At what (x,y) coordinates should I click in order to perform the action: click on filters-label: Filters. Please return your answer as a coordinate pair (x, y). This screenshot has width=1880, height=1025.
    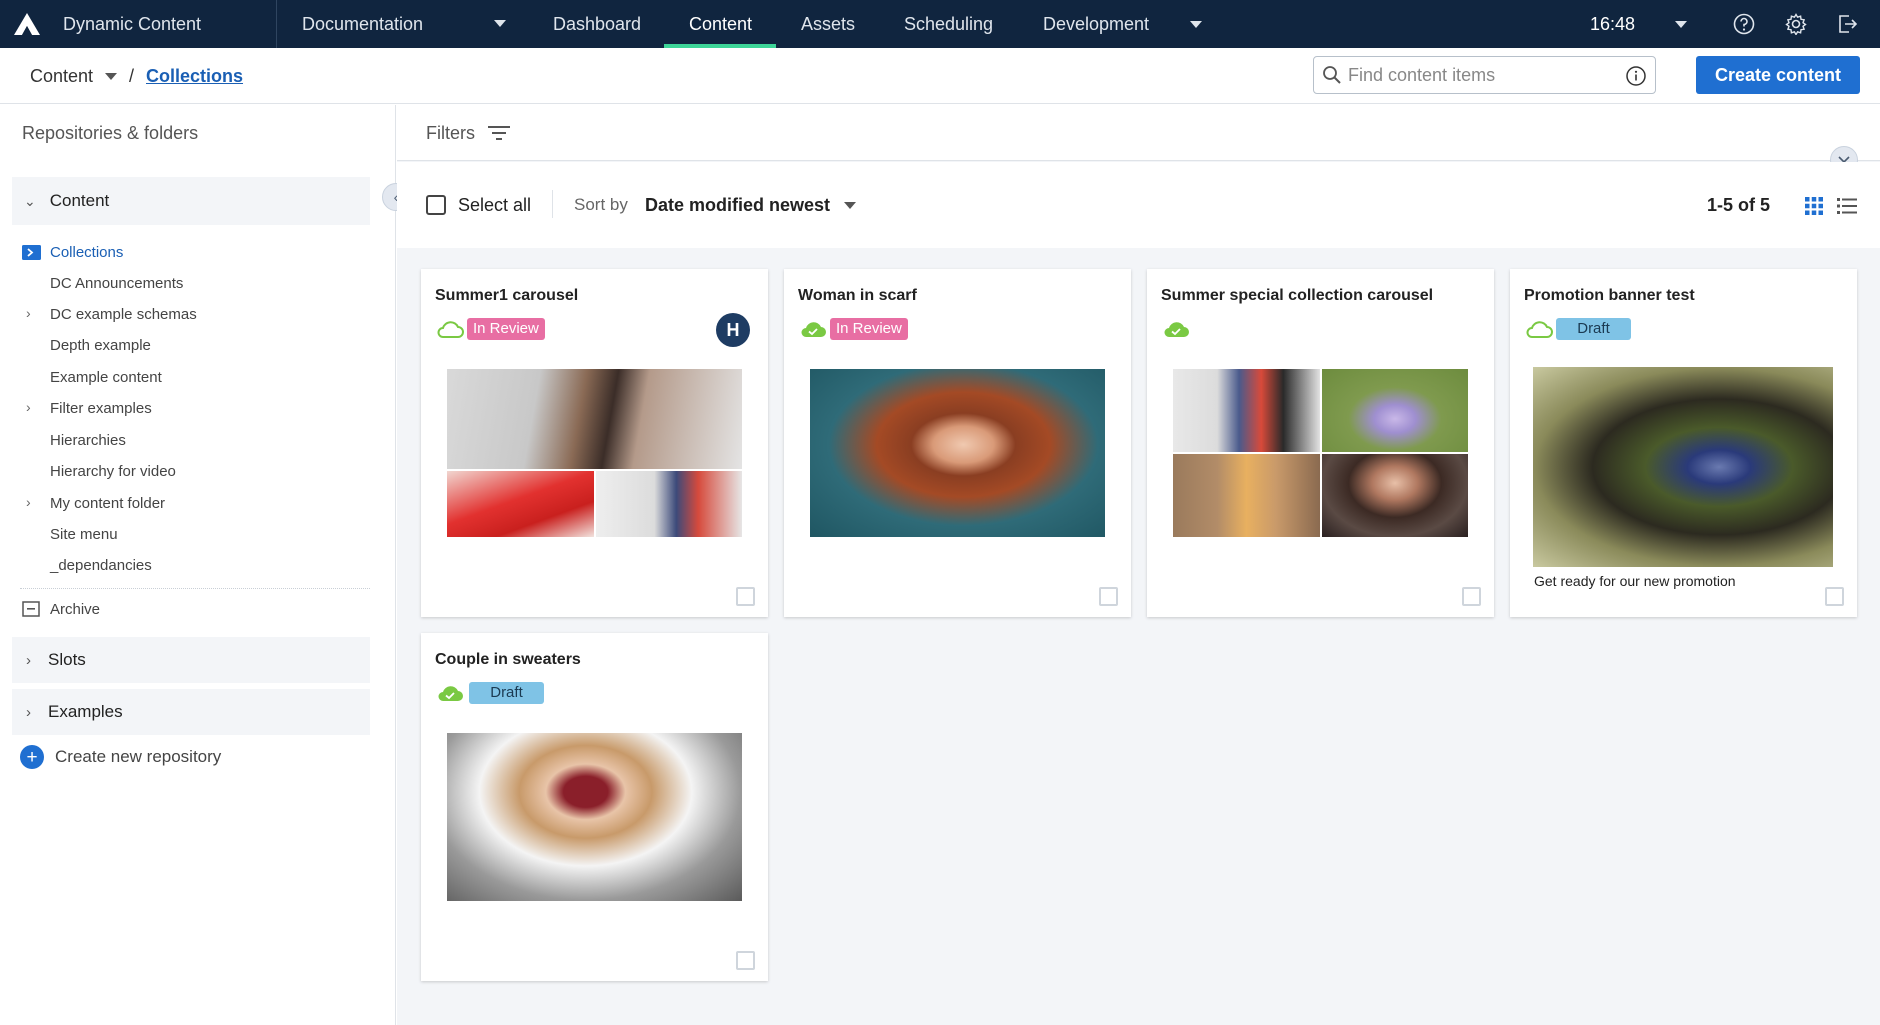
    Looking at the image, I should click on (450, 132).